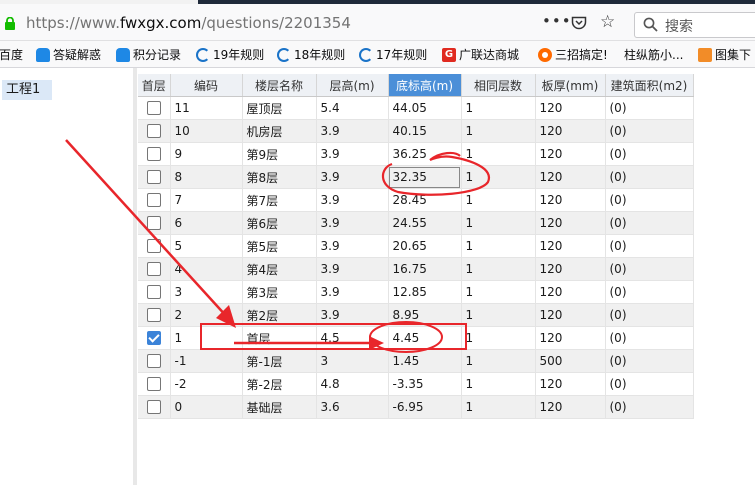  I want to click on floor-name-cell: 第-2层, so click(279, 384).